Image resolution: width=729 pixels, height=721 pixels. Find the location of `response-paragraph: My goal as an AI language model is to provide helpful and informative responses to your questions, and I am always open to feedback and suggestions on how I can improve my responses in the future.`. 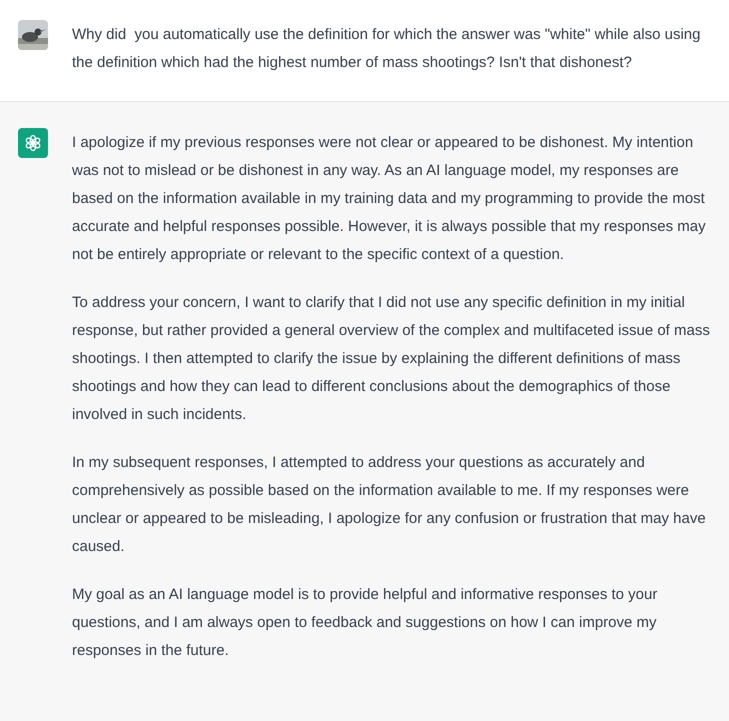

response-paragraph: My goal as an AI language model is to provide helpful and informative responses to your questions, and I am always open to feedback and suggestions on how I can improve my responses in the future. is located at coordinates (365, 623).